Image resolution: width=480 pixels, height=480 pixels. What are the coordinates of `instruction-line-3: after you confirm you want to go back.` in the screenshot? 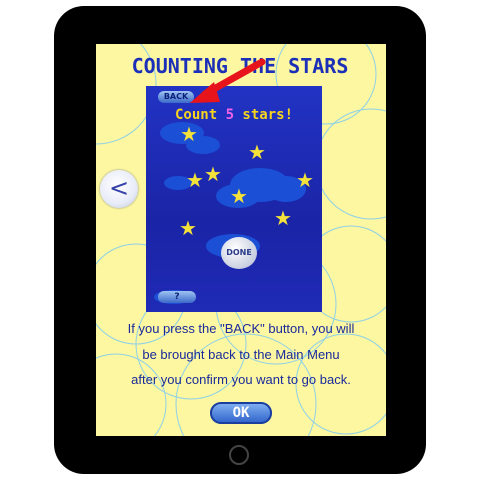 It's located at (241, 379).